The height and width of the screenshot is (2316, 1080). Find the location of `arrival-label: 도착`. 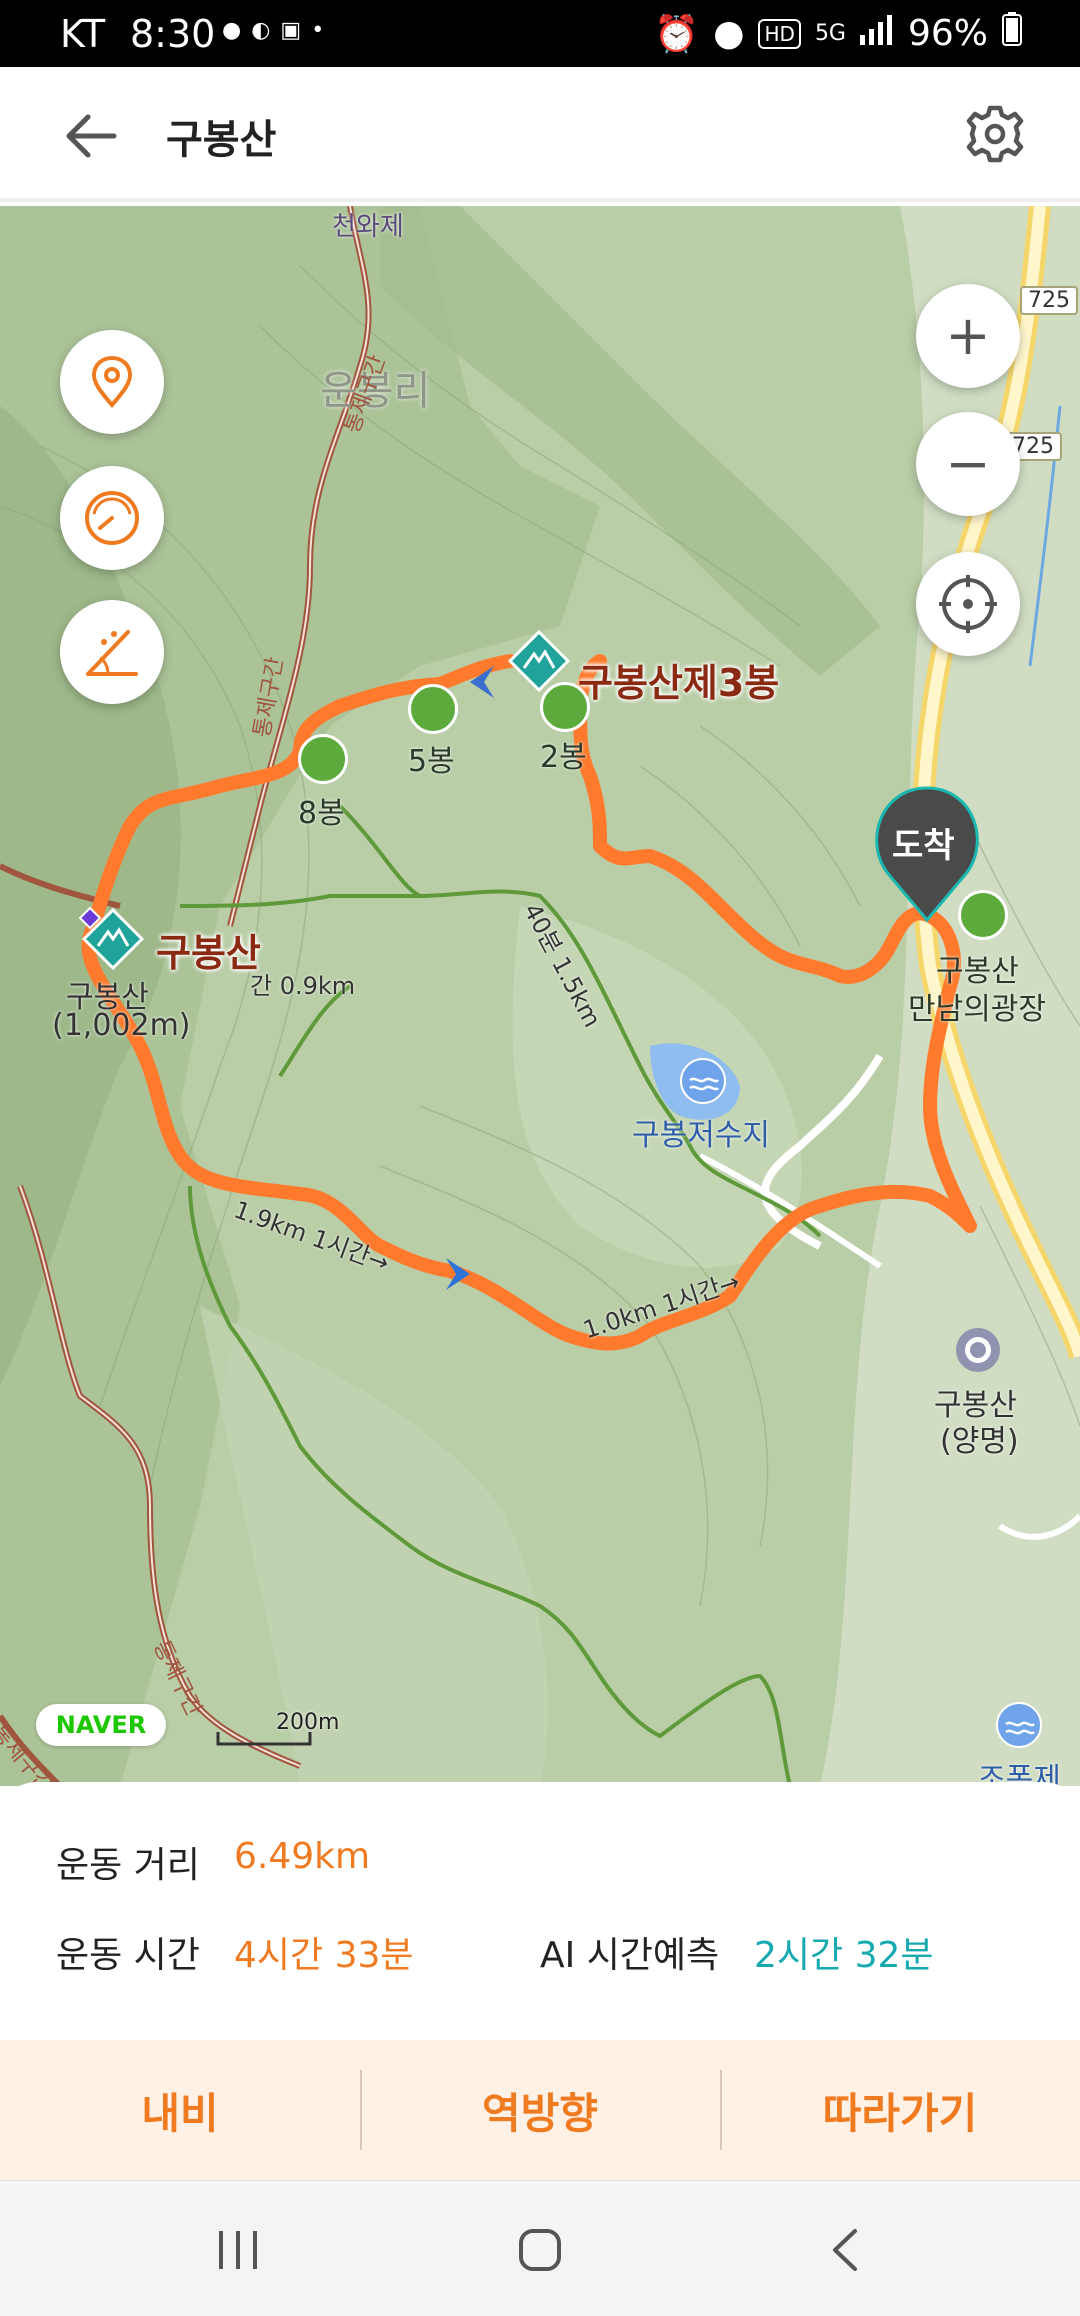

arrival-label: 도착 is located at coordinates (923, 846).